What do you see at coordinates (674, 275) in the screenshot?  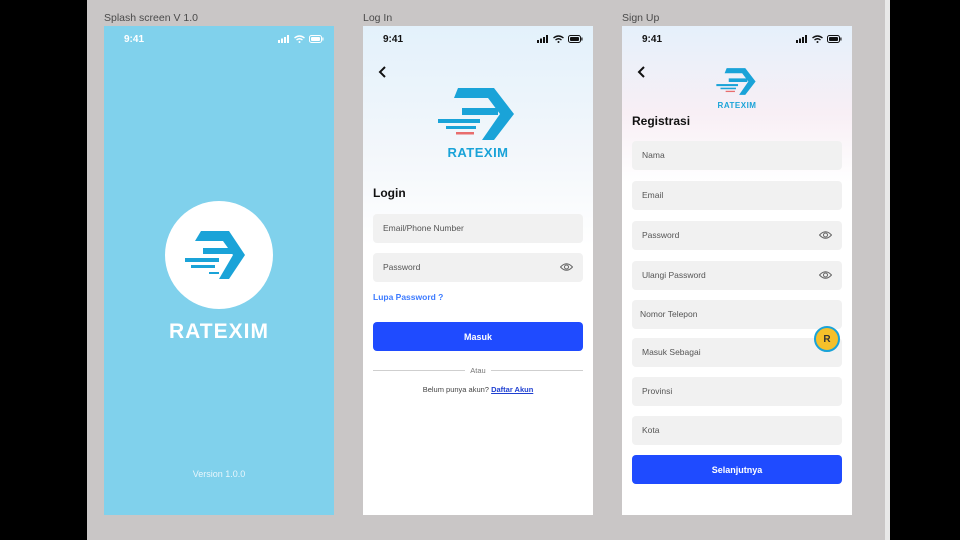 I see `confirm-password-placeholder: Ulangi Password` at bounding box center [674, 275].